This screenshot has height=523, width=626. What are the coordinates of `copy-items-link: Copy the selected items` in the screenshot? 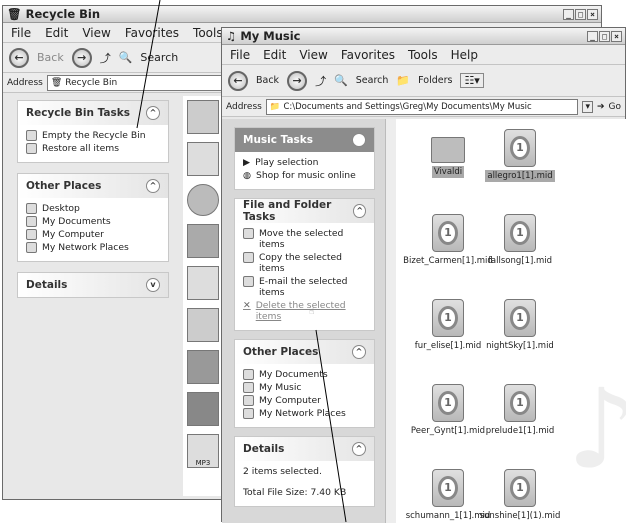 It's located at (304, 263).